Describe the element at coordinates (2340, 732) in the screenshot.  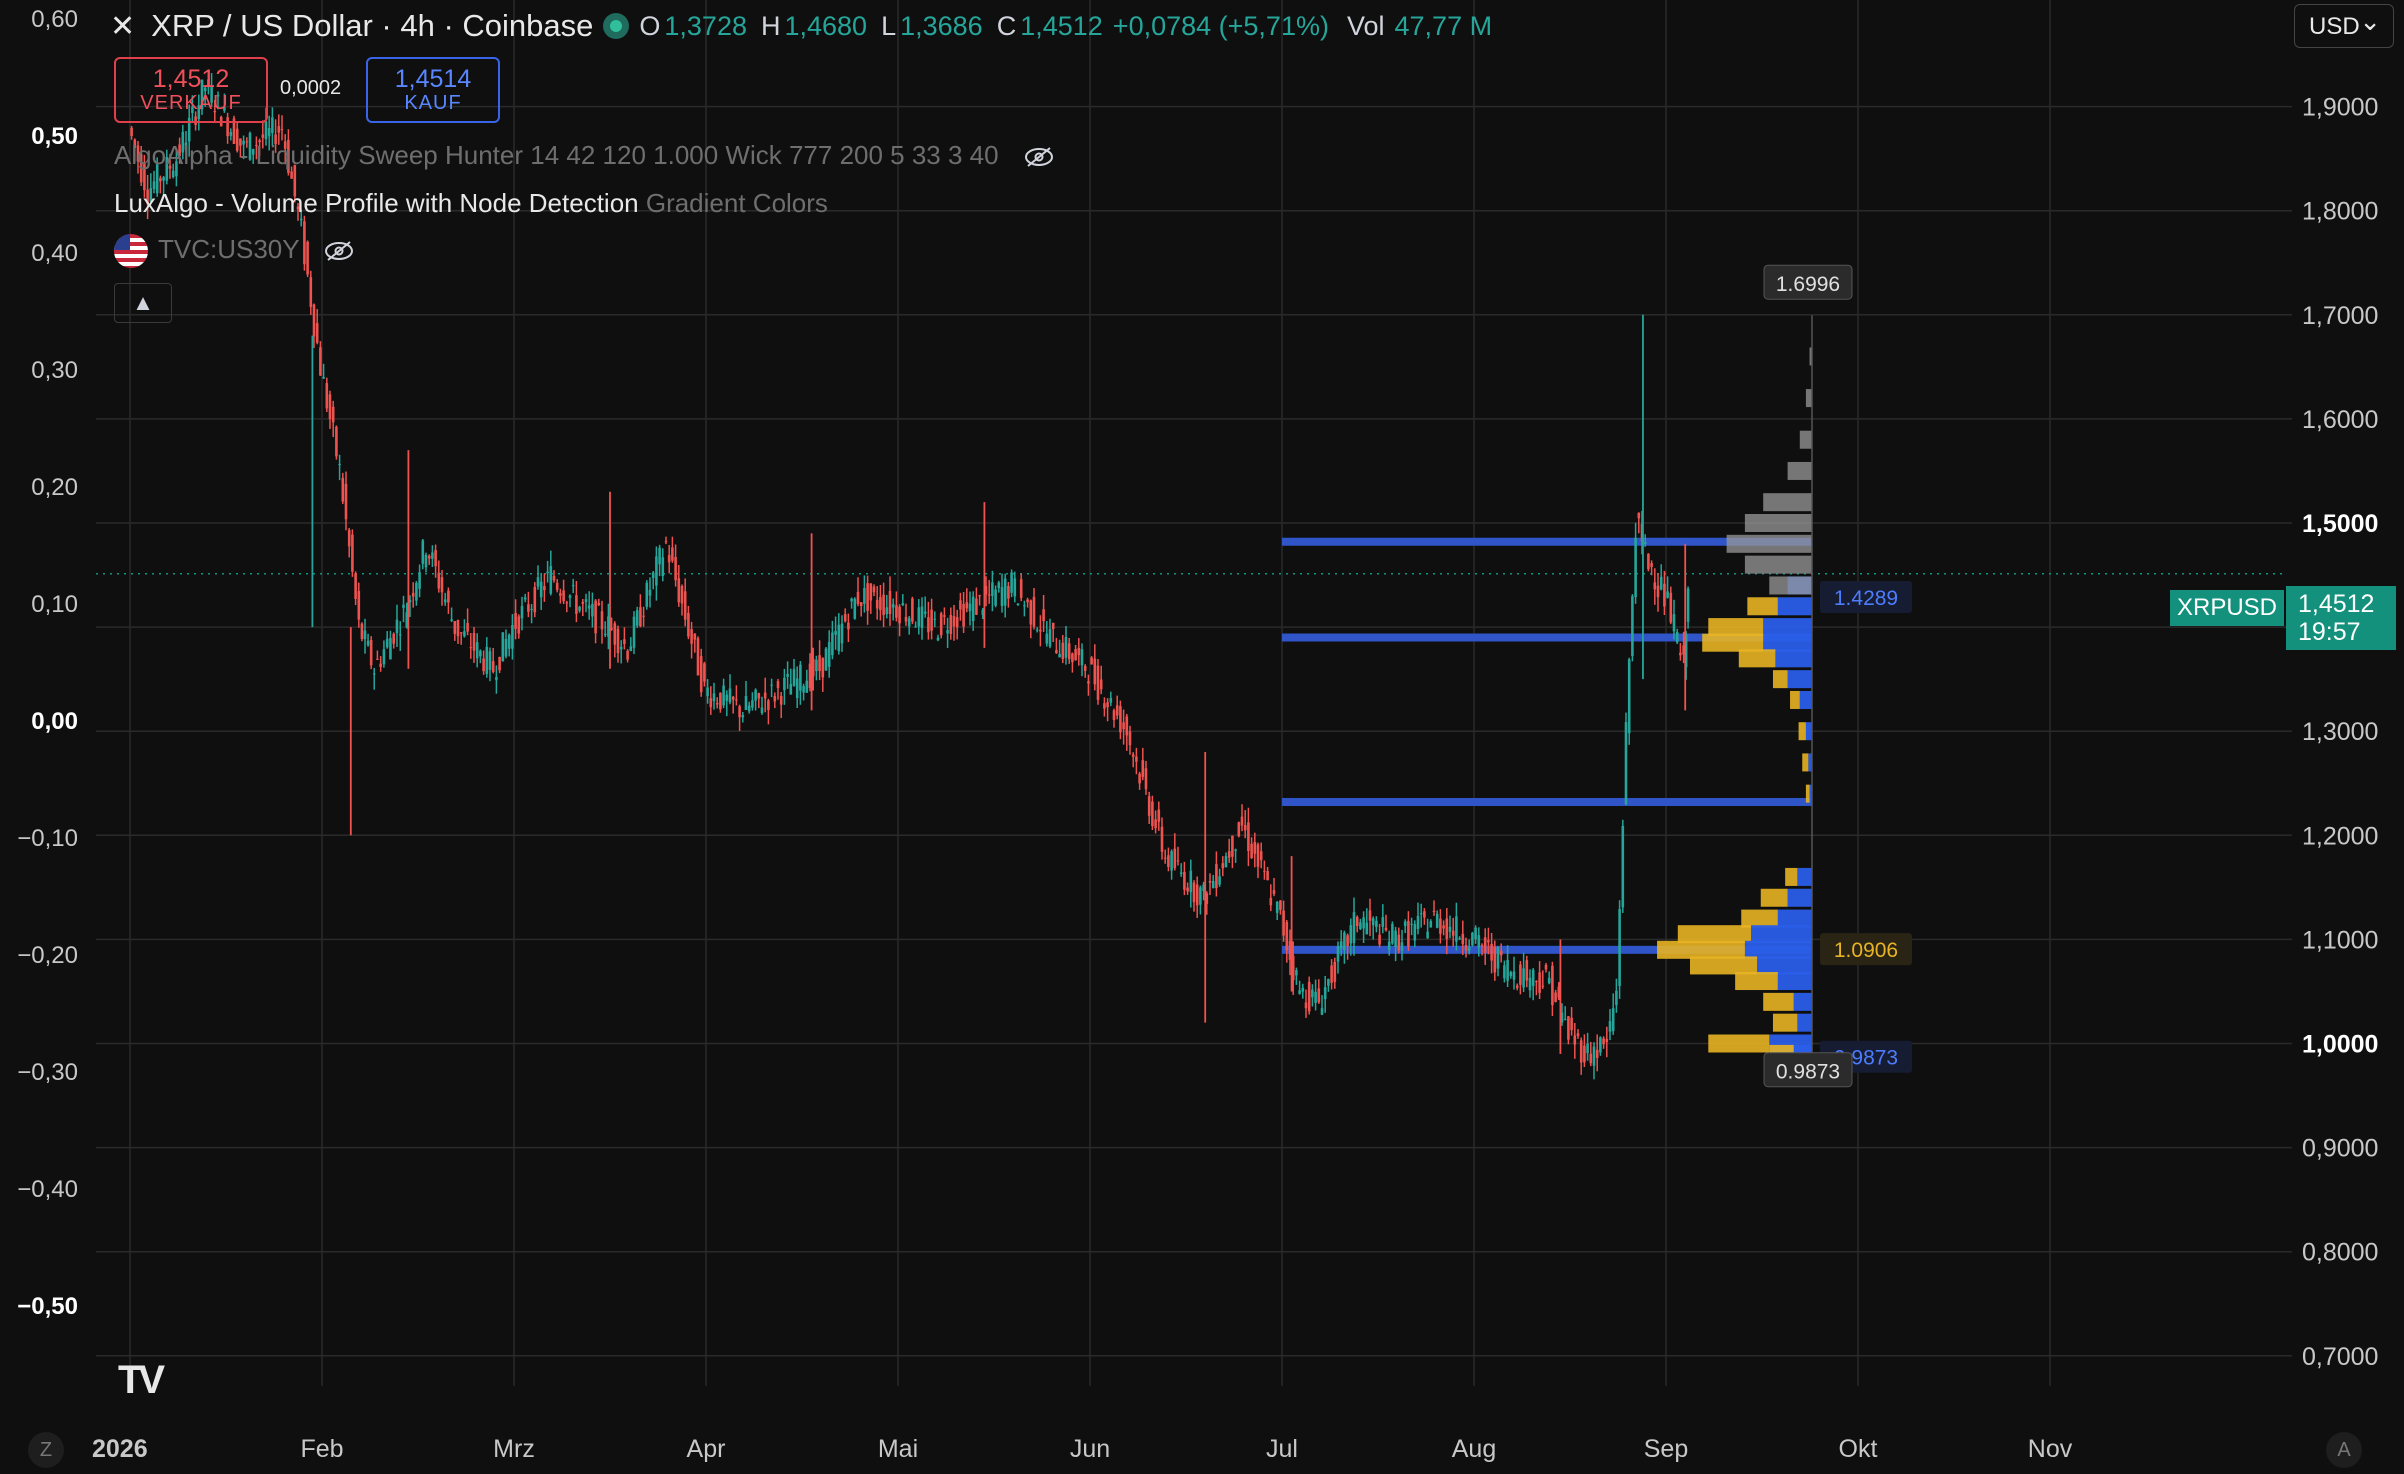
I see `price-axis-tick: 1,3000` at that location.